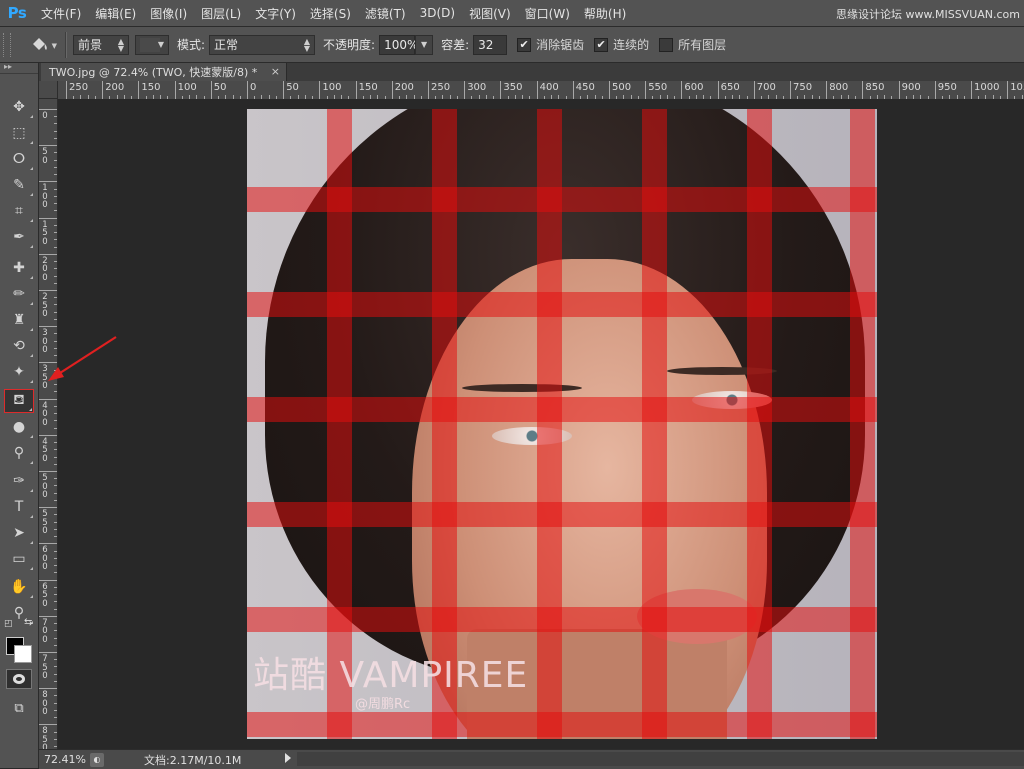  I want to click on antialias-option: ✔ 消除锯齿, so click(550, 44).